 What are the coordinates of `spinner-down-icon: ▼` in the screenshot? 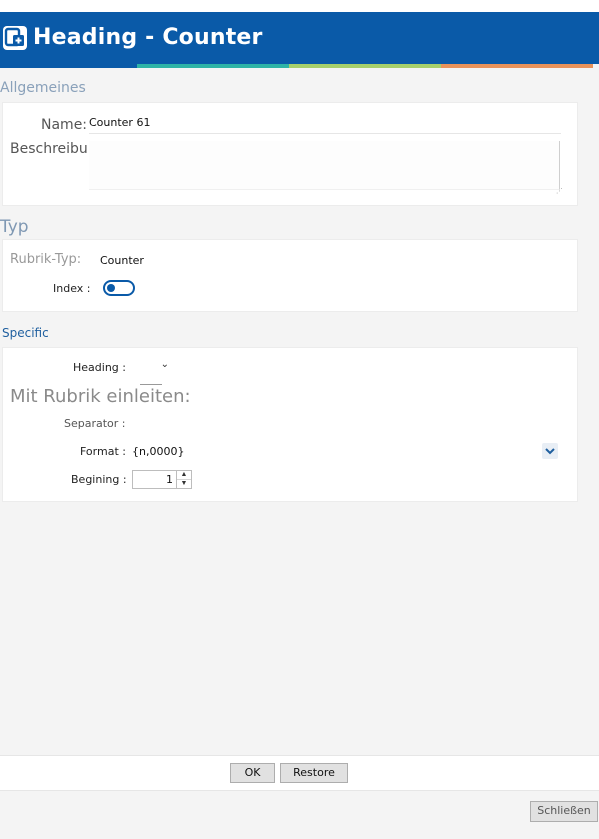 It's located at (183, 483).